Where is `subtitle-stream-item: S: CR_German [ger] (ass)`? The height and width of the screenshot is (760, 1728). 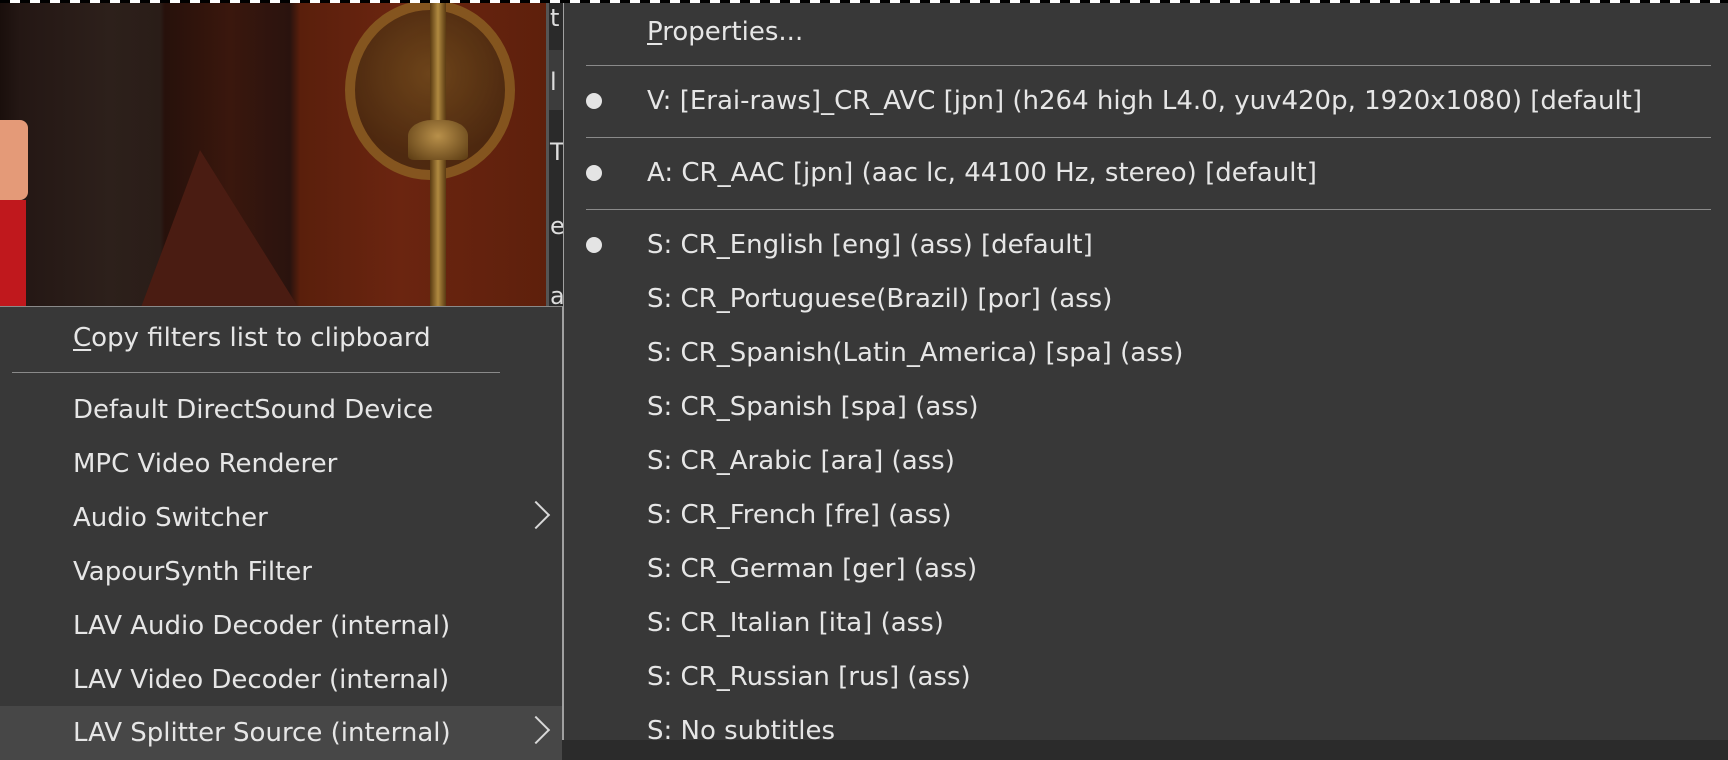 subtitle-stream-item: S: CR_German [ger] (ass) is located at coordinates (1146, 569).